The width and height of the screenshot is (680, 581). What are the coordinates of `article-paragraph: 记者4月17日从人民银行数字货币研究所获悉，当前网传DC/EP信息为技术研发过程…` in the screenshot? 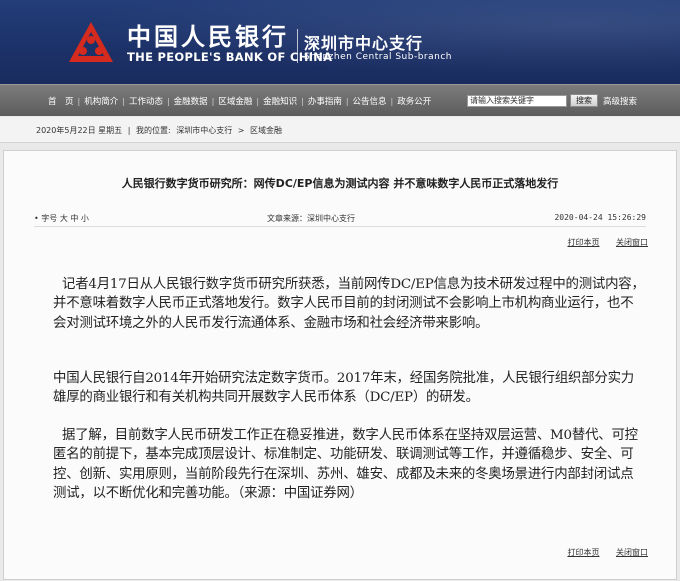 It's located at (349, 304).